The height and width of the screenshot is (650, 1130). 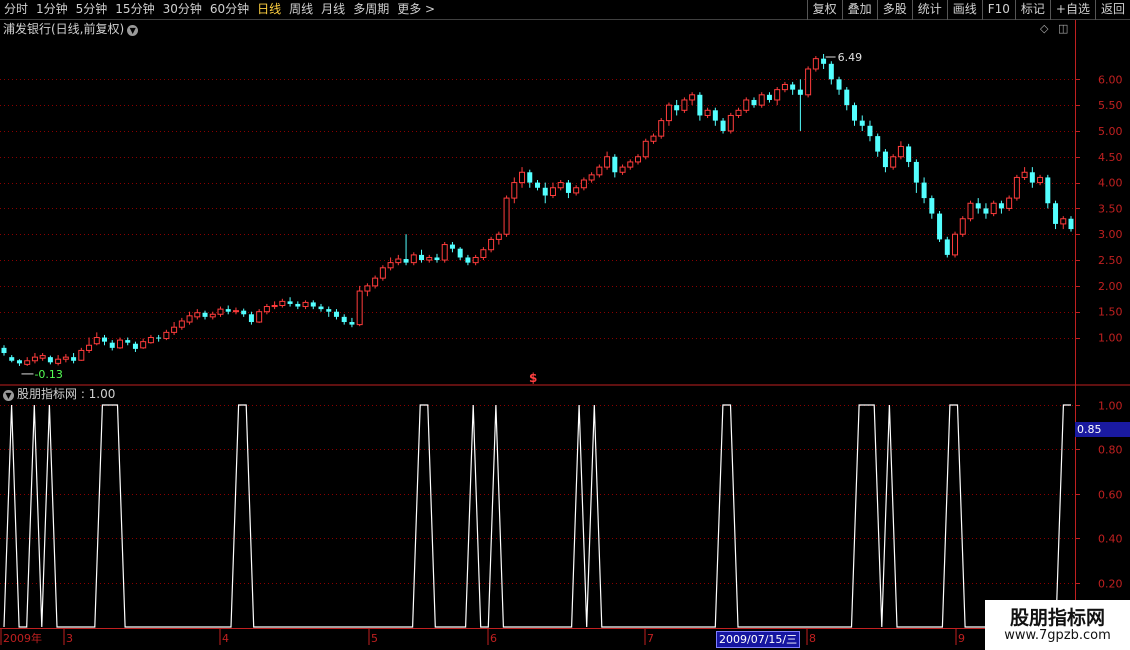 I want to click on y-tick-label: 0.40, so click(x=1110, y=539).